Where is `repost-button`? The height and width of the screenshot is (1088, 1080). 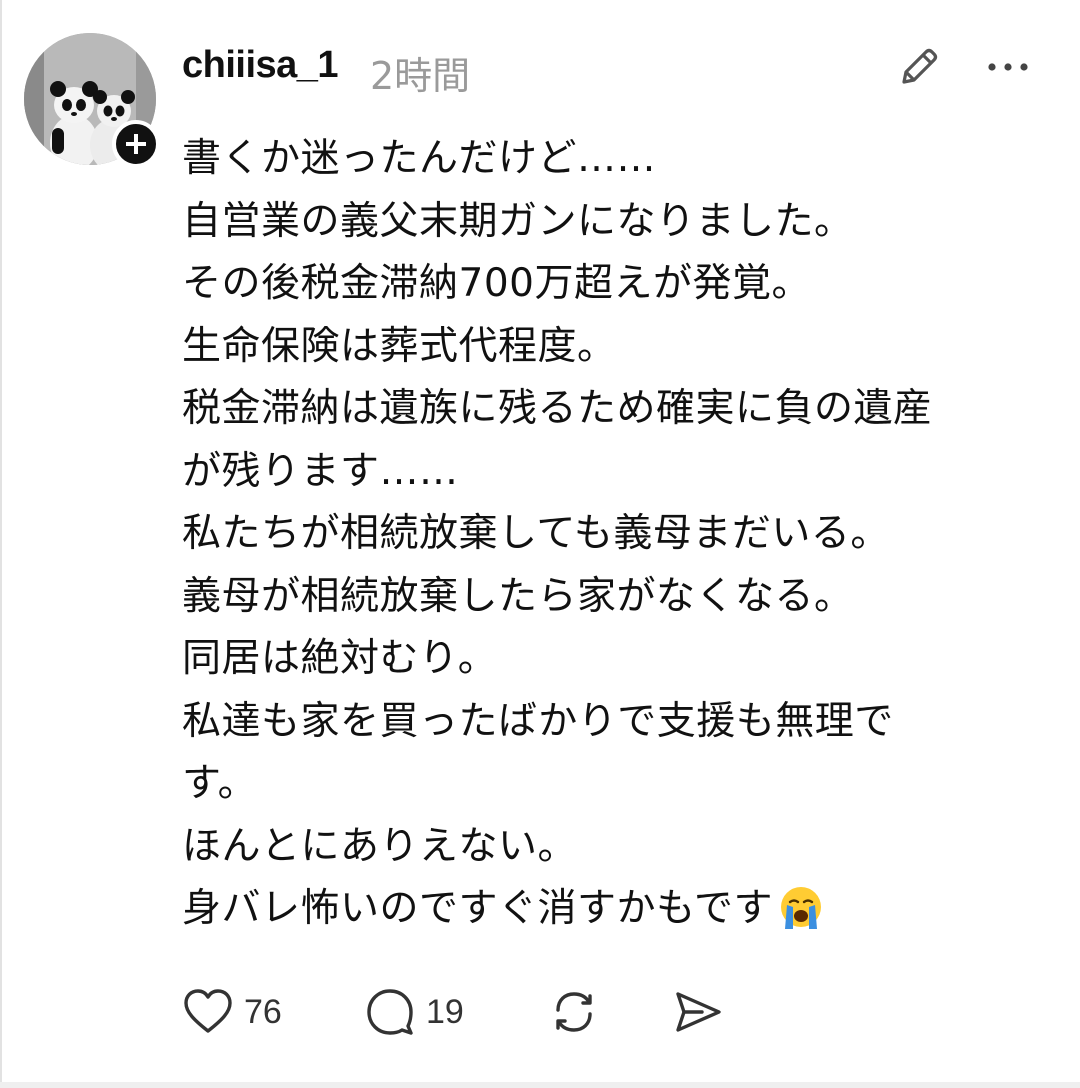
repost-button is located at coordinates (574, 1012).